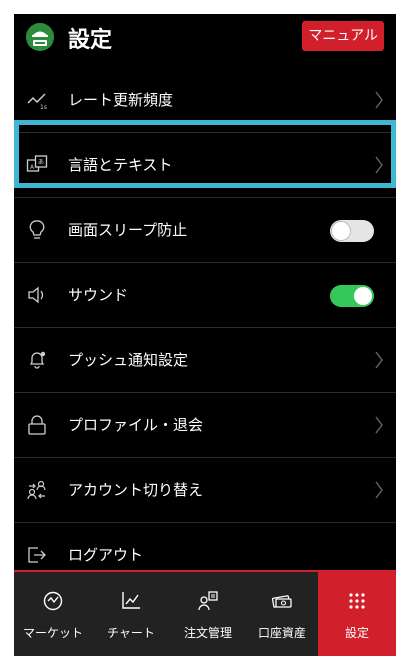 The height and width of the screenshot is (670, 410). I want to click on settings-item-label: プッシュ通知設定, so click(128, 360).